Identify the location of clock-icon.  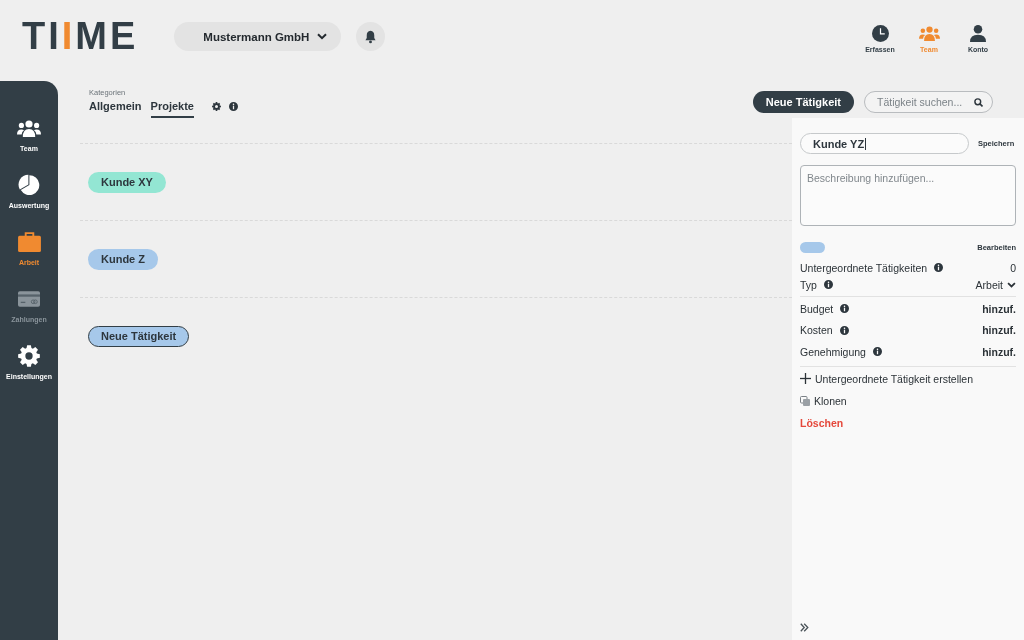
(880, 33).